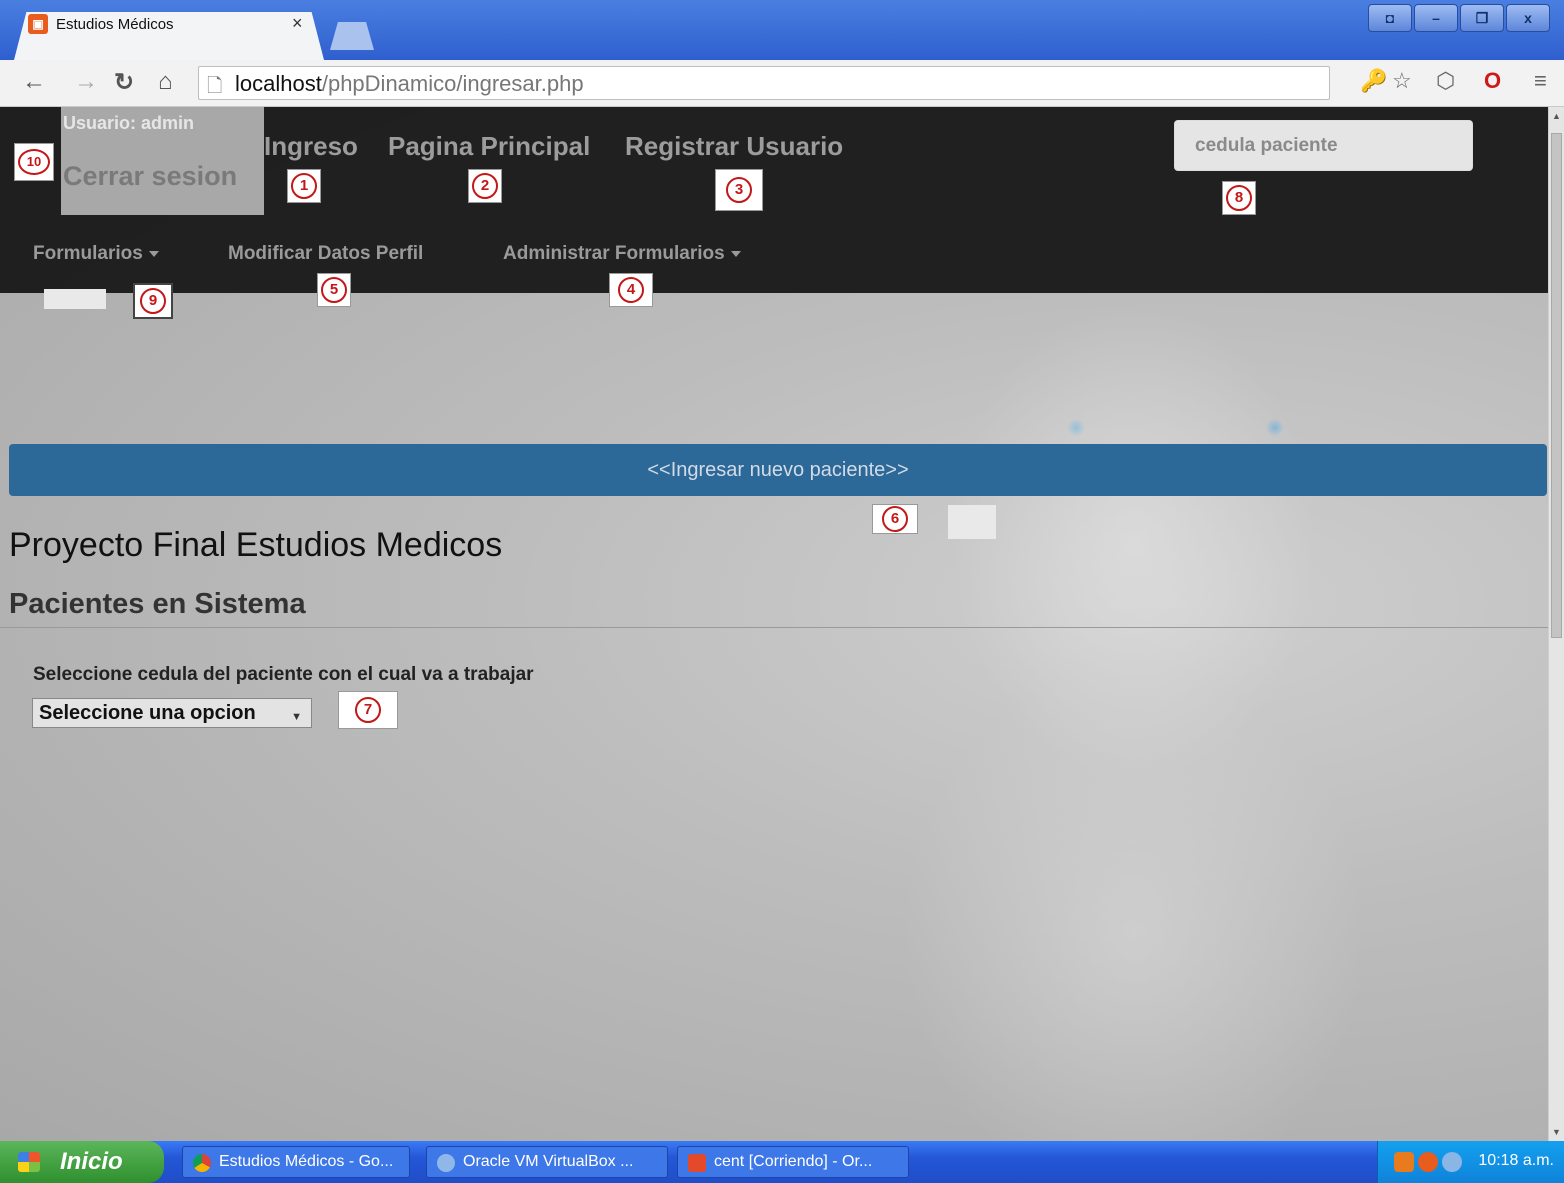 The height and width of the screenshot is (1183, 1564). I want to click on page-title: Proyecto Final Estudios Medicos, so click(256, 545).